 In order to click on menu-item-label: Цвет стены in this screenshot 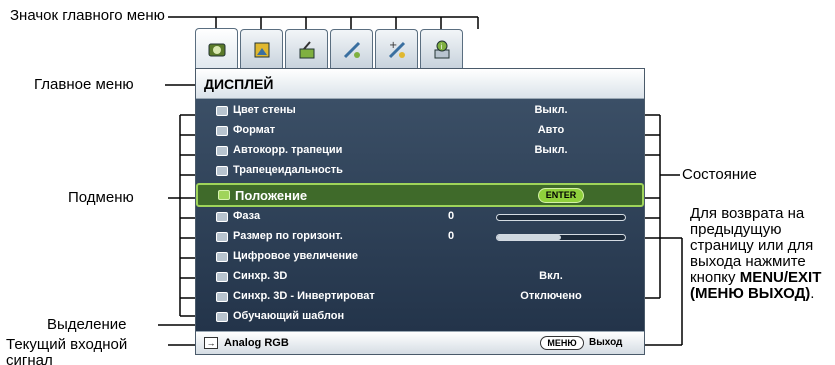, I will do `click(264, 110)`.